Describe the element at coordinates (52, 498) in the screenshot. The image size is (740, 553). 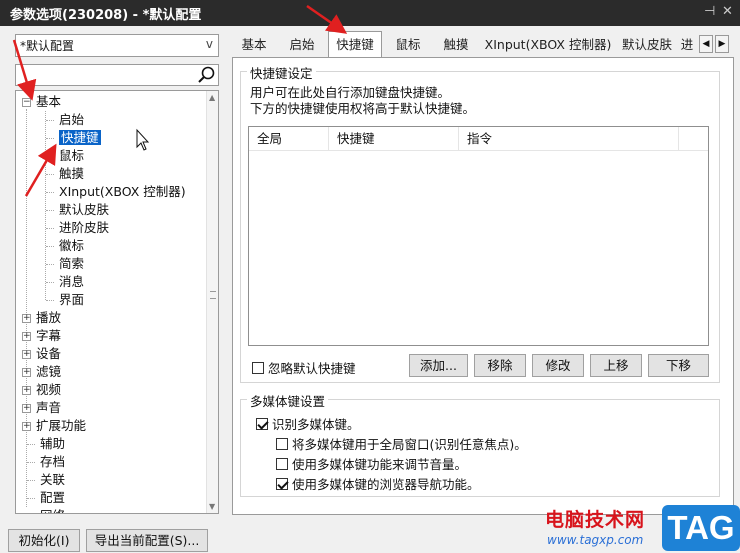
I see `tree-item-config: 配置` at that location.